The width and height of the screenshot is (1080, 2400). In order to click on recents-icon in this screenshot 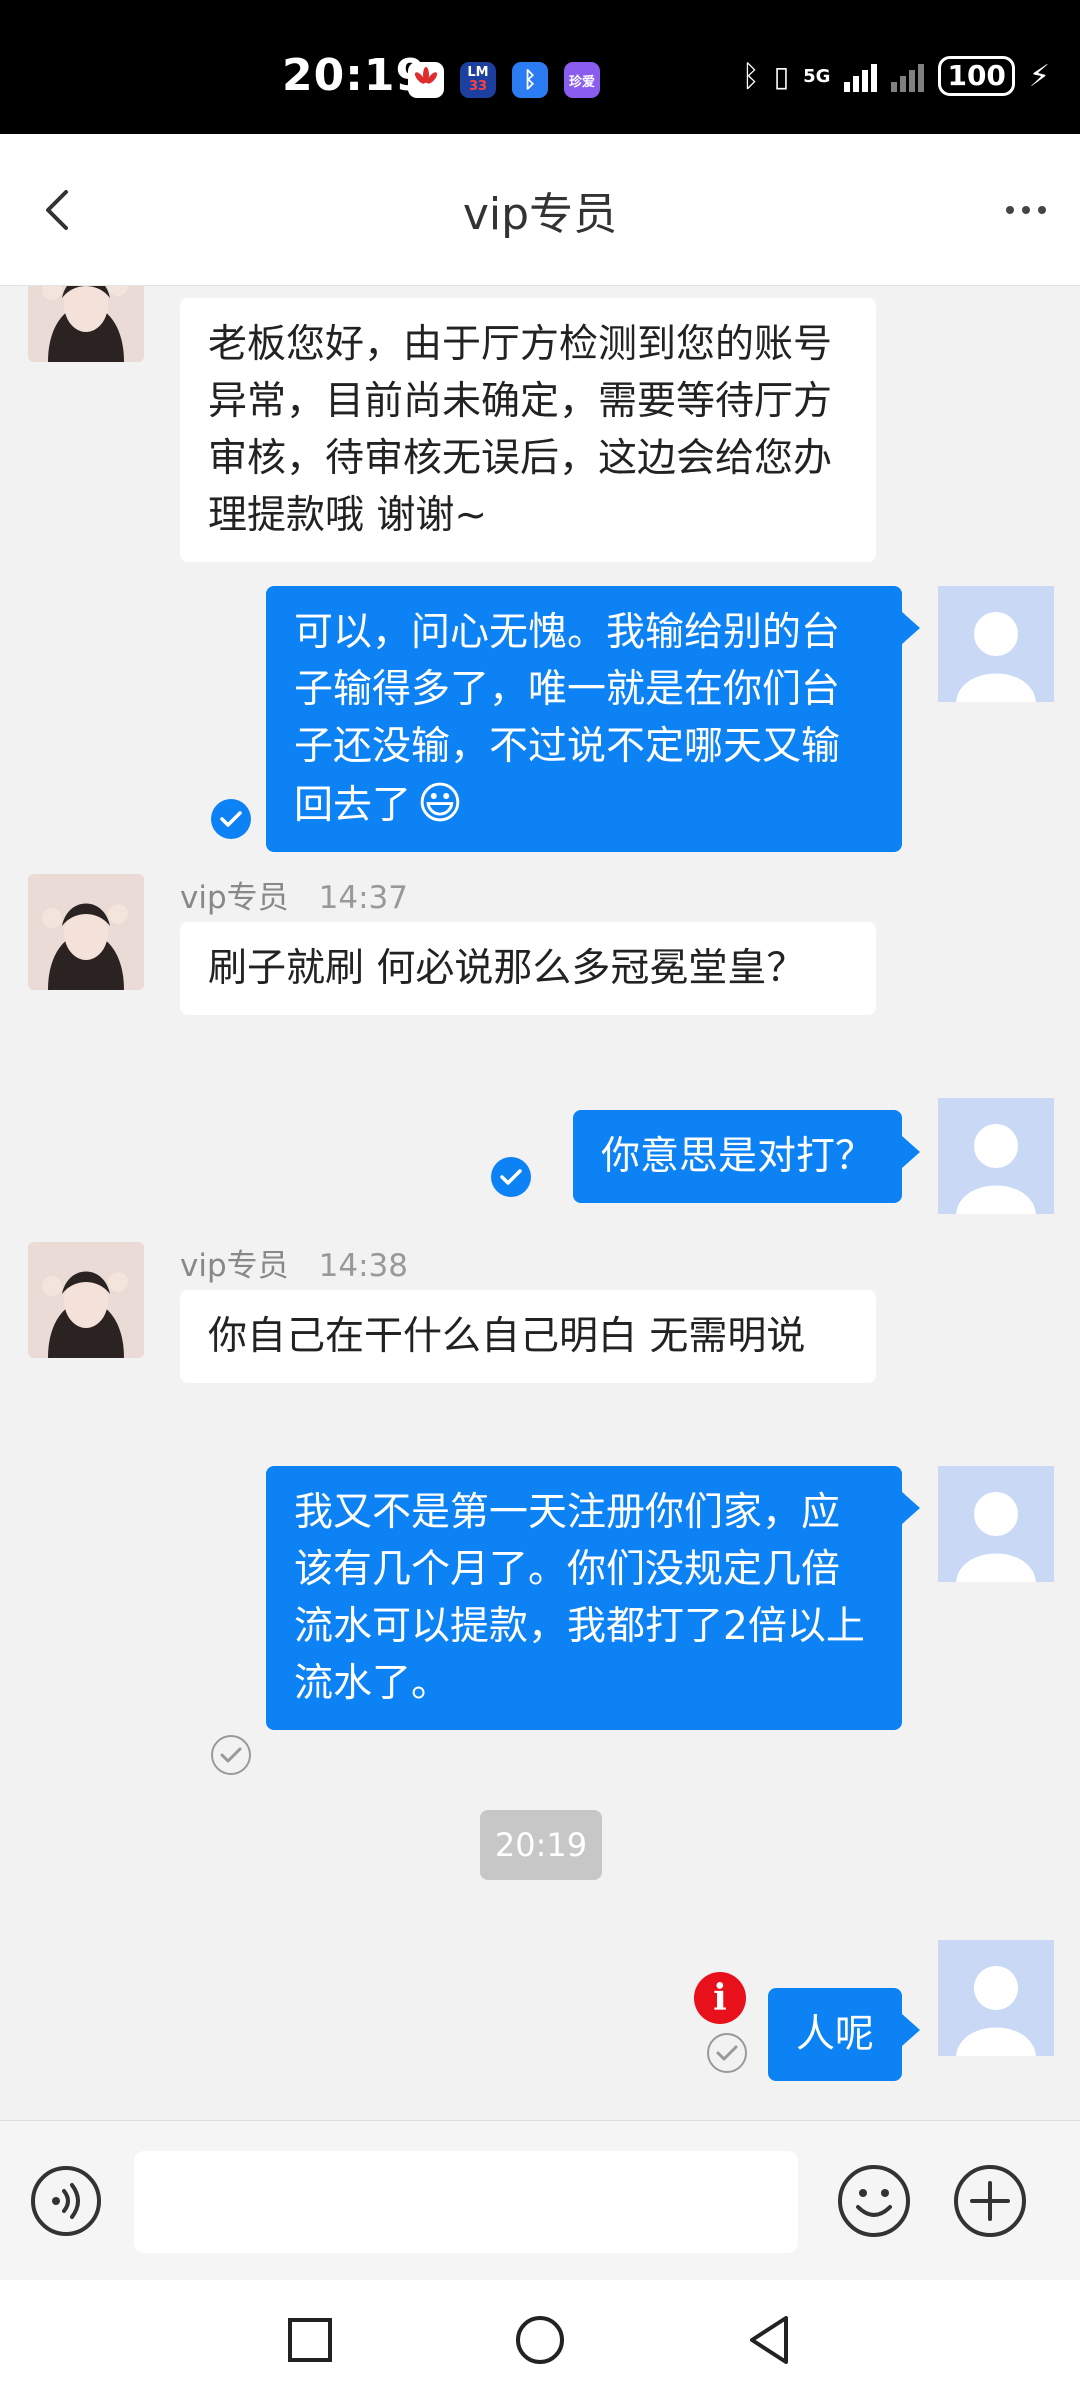, I will do `click(310, 2340)`.